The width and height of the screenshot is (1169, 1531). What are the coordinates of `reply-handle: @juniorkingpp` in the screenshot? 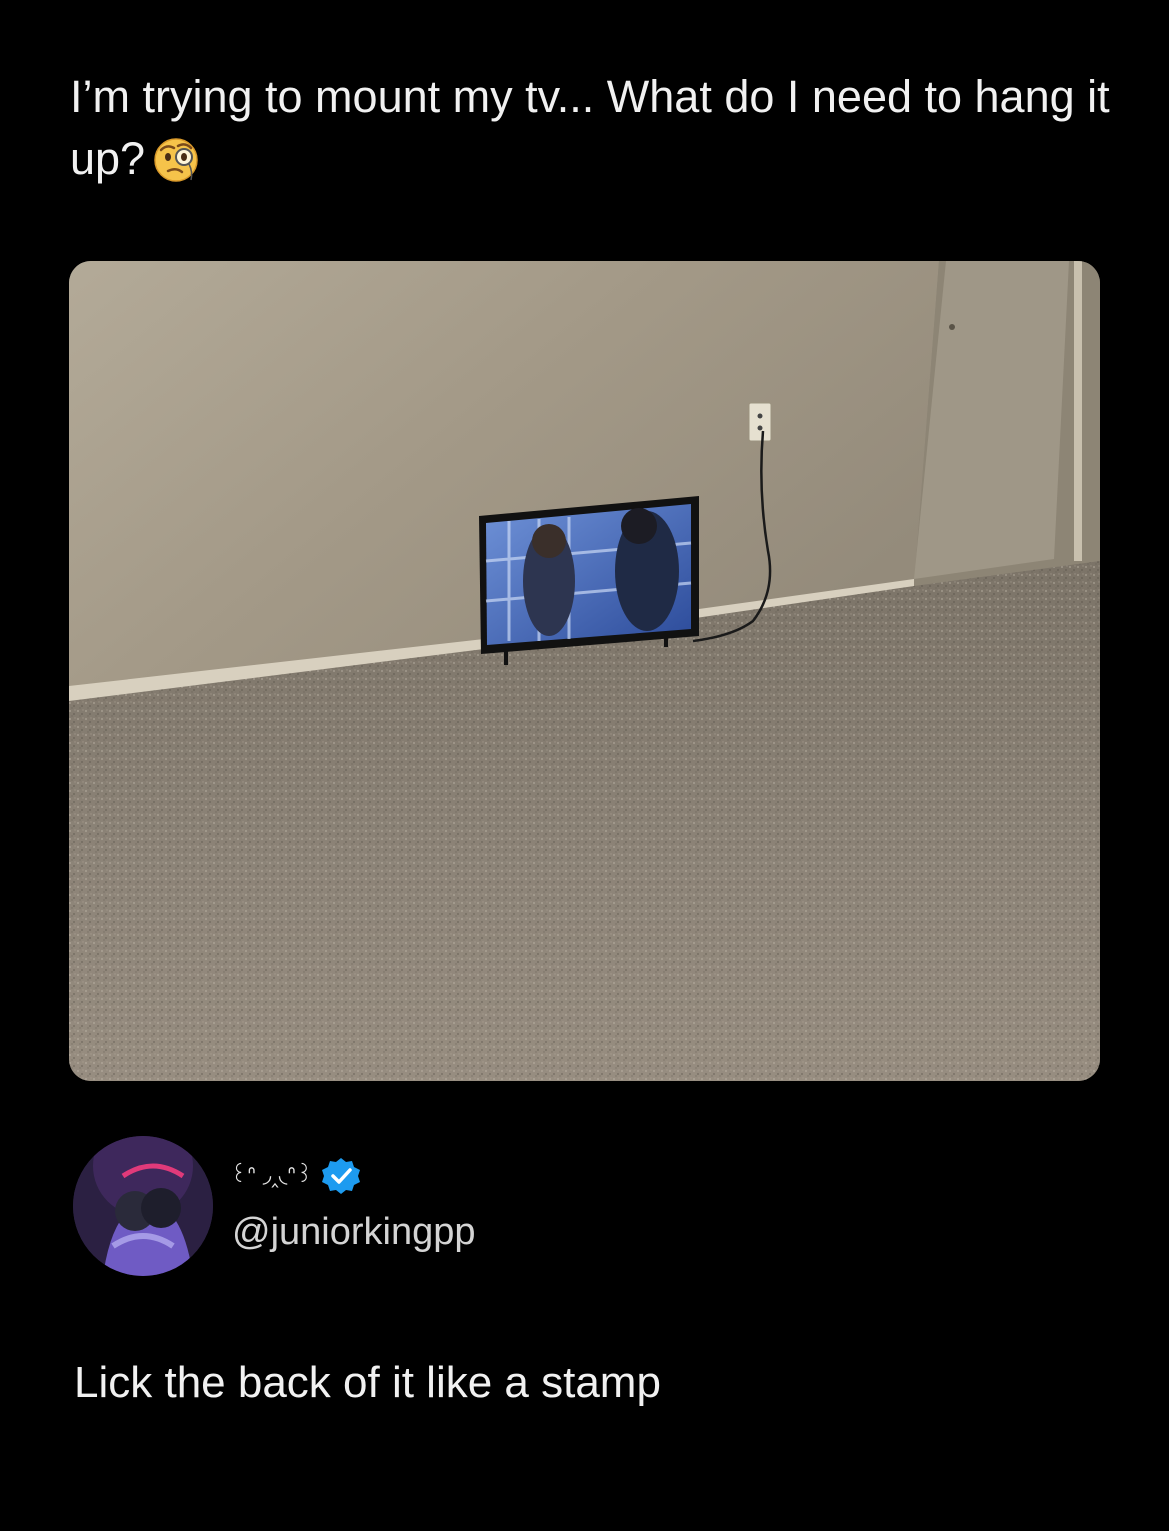 It's located at (354, 1232).